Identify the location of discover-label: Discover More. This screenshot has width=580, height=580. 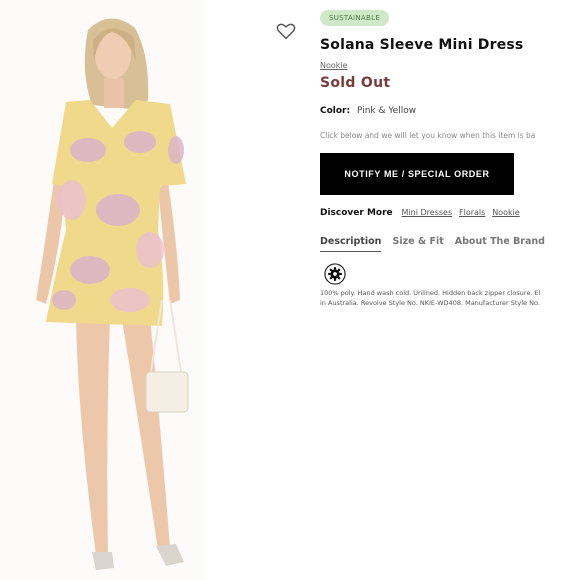
(356, 213).